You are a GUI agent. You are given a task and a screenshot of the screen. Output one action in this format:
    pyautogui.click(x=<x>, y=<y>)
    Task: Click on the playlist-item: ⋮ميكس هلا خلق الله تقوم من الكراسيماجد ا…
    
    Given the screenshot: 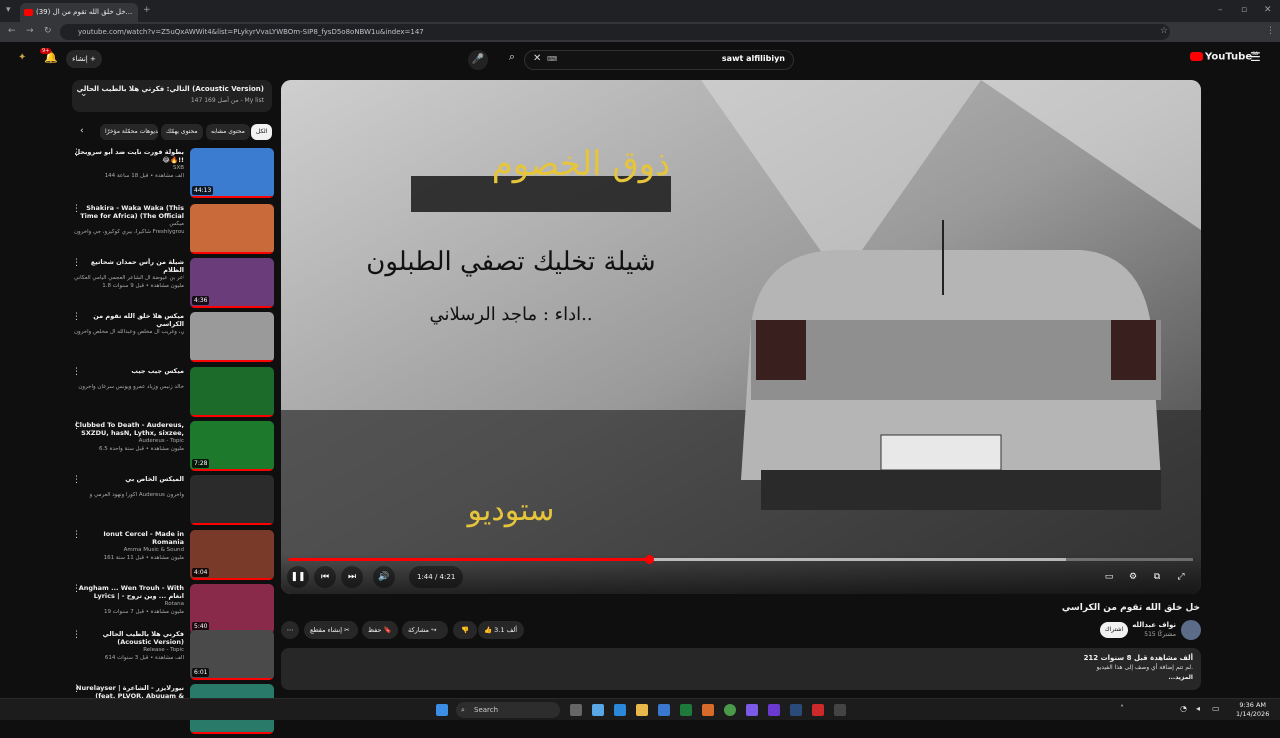 What is the action you would take?
    pyautogui.click(x=172, y=339)
    